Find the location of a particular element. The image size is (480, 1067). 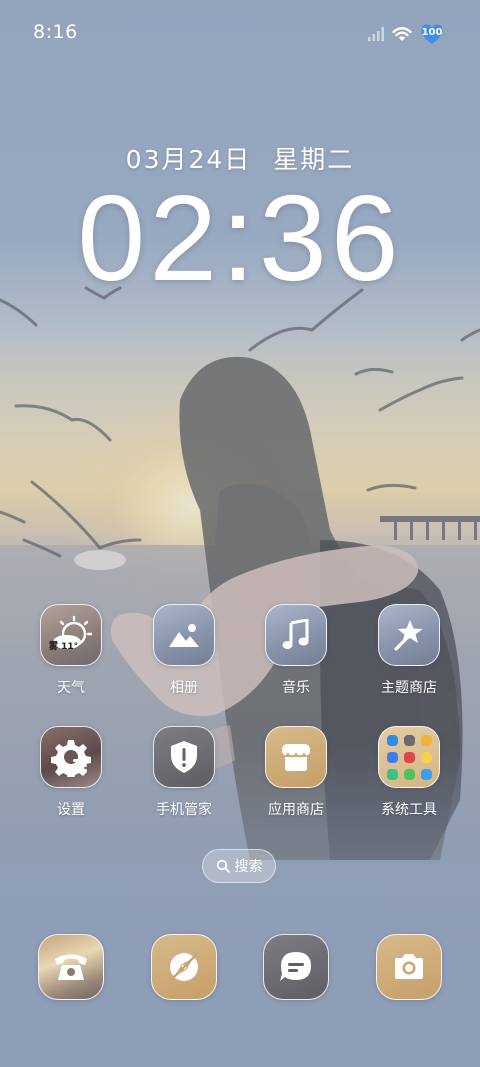

battery-level: 100 is located at coordinates (432, 32).